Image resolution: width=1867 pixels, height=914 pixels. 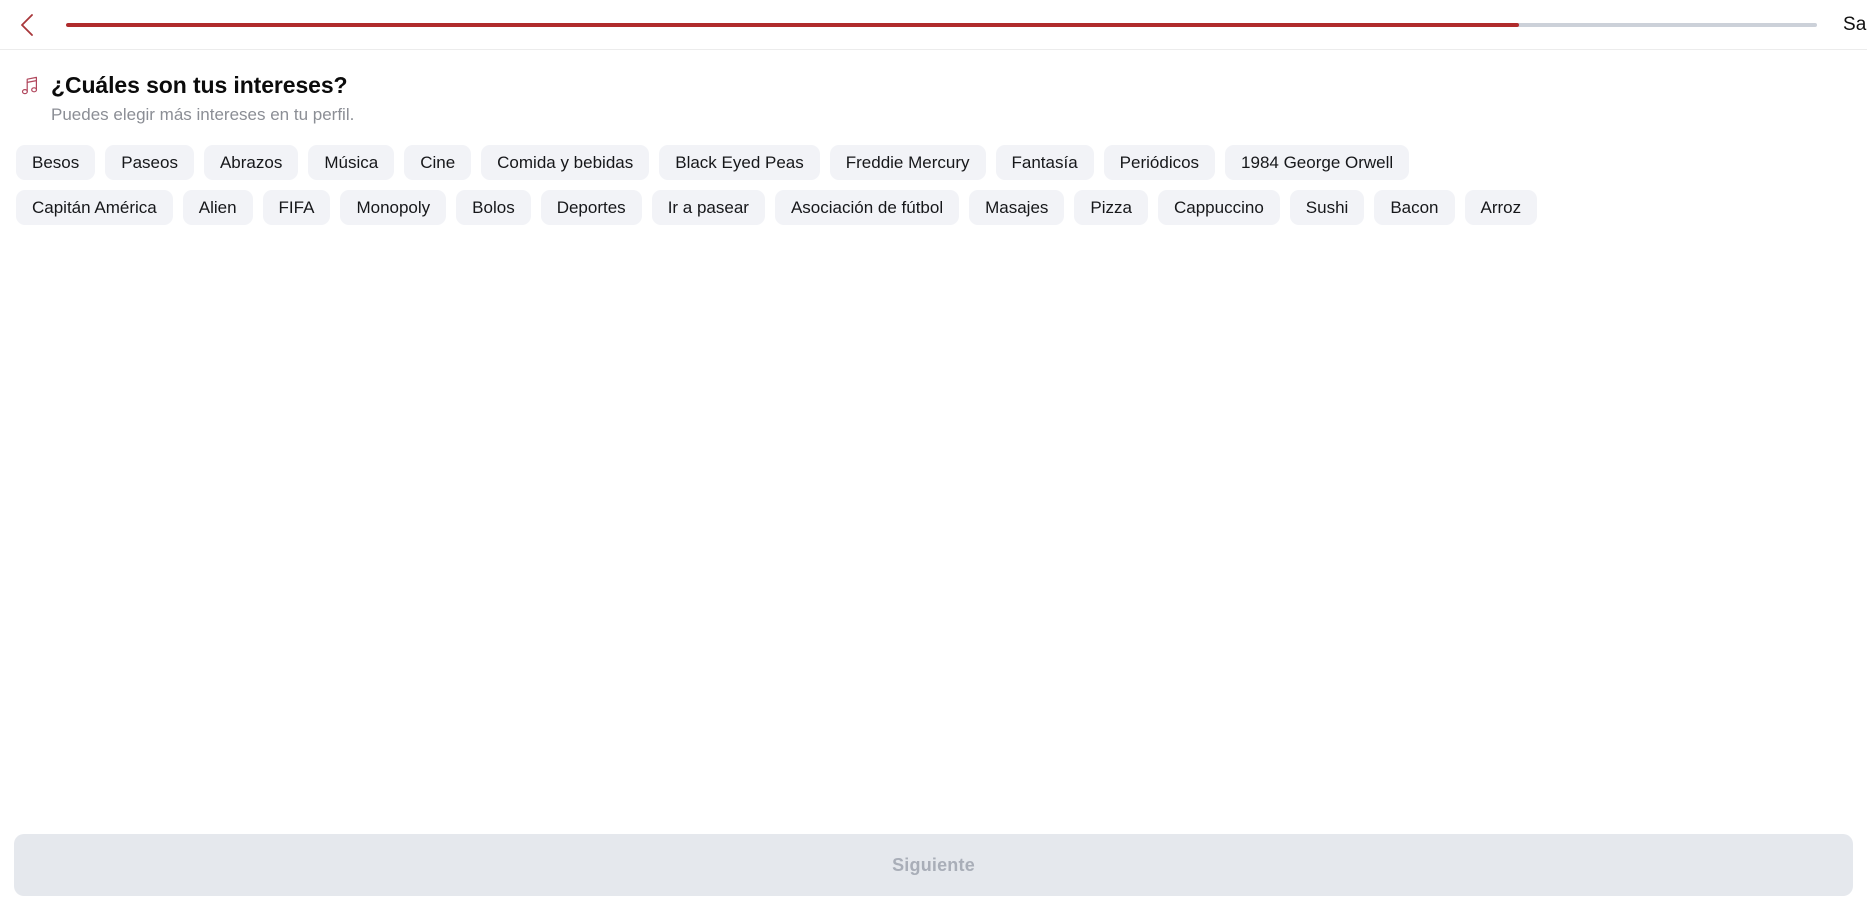 What do you see at coordinates (1414, 207) in the screenshot?
I see `interest-chip: Bacon` at bounding box center [1414, 207].